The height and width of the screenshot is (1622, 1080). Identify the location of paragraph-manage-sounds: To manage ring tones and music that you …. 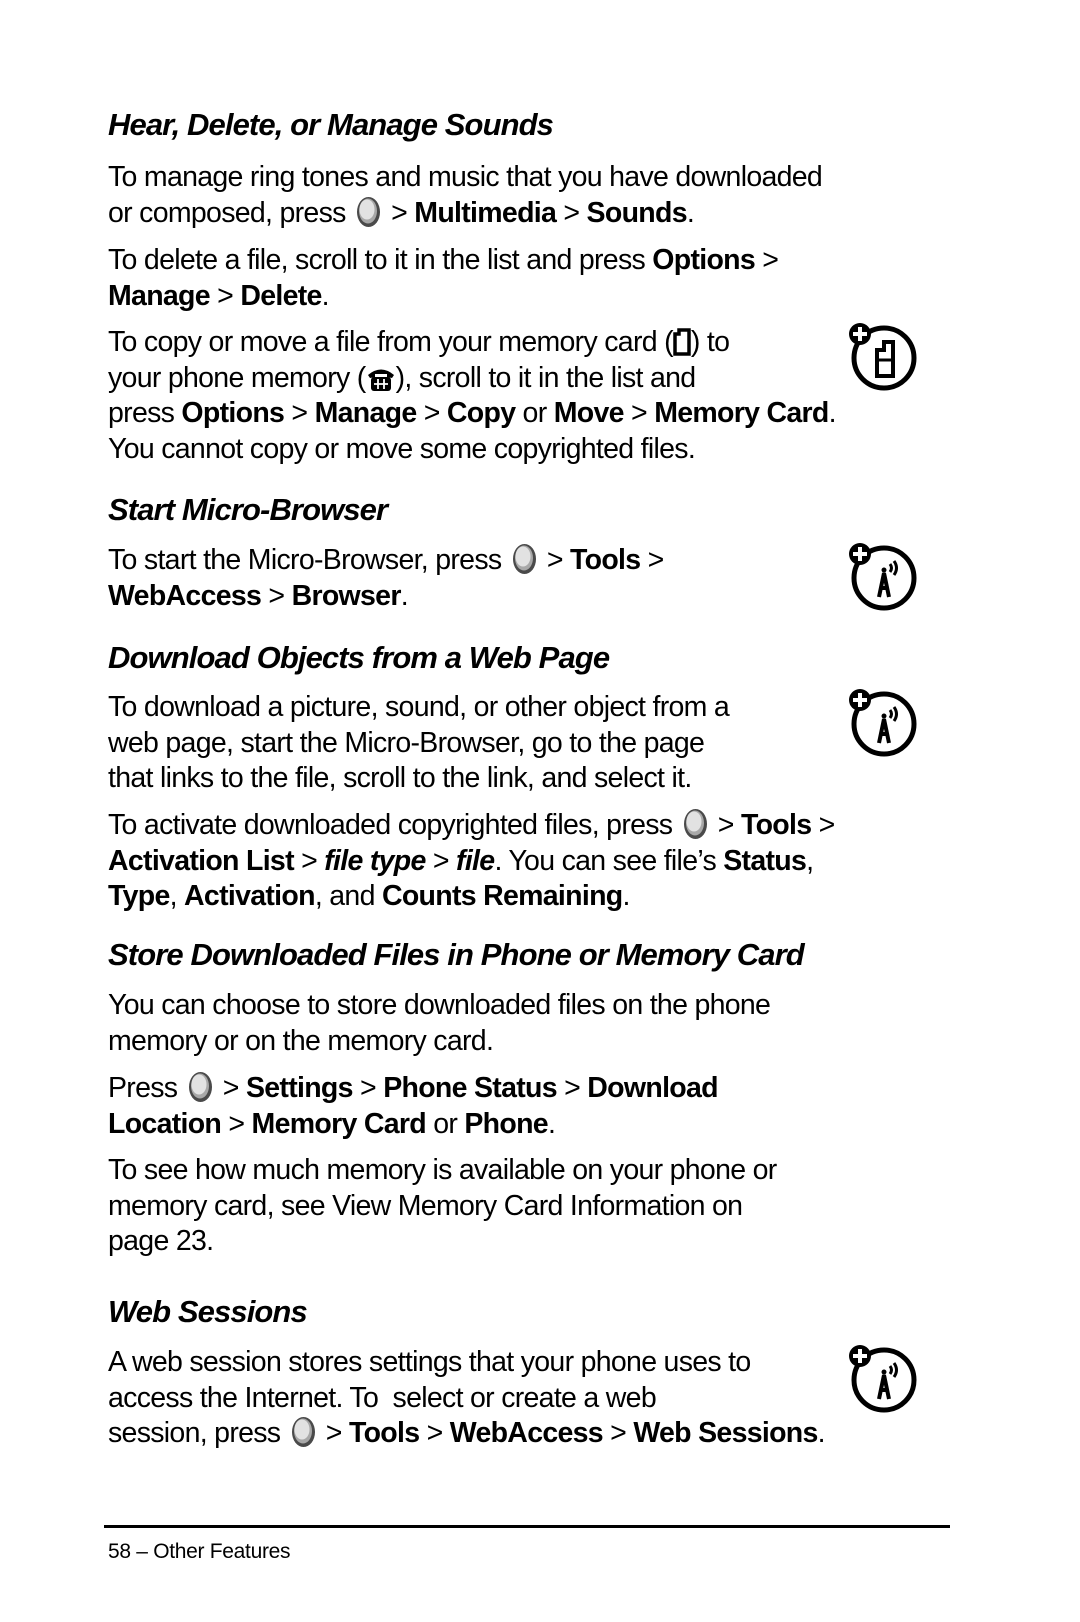
(465, 195).